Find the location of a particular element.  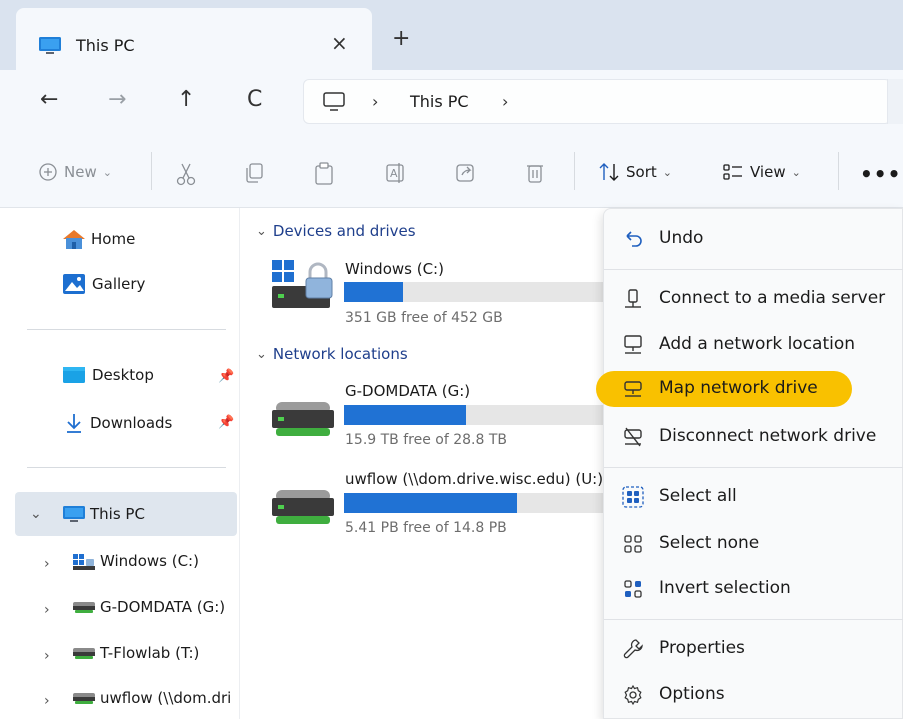

drive-usage-bar is located at coordinates (479, 415).